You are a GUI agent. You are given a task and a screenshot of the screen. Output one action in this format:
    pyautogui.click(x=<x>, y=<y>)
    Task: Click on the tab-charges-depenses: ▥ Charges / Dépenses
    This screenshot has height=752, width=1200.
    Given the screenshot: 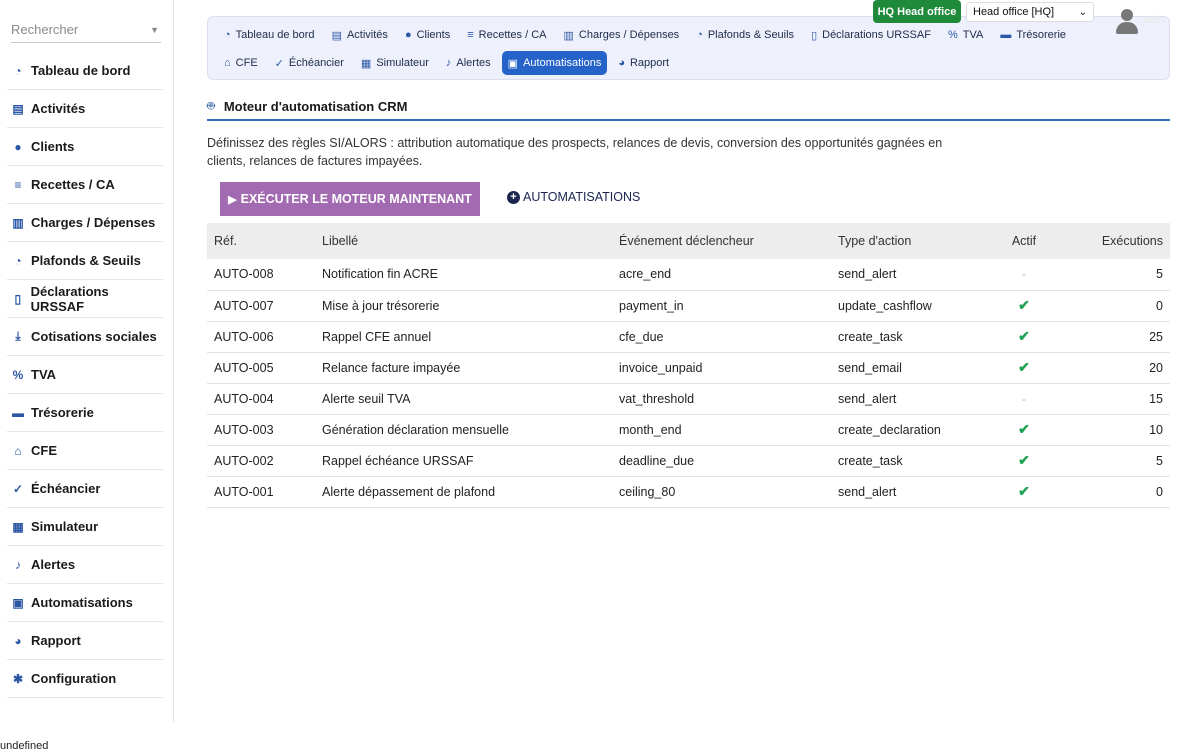 What is the action you would take?
    pyautogui.click(x=622, y=35)
    